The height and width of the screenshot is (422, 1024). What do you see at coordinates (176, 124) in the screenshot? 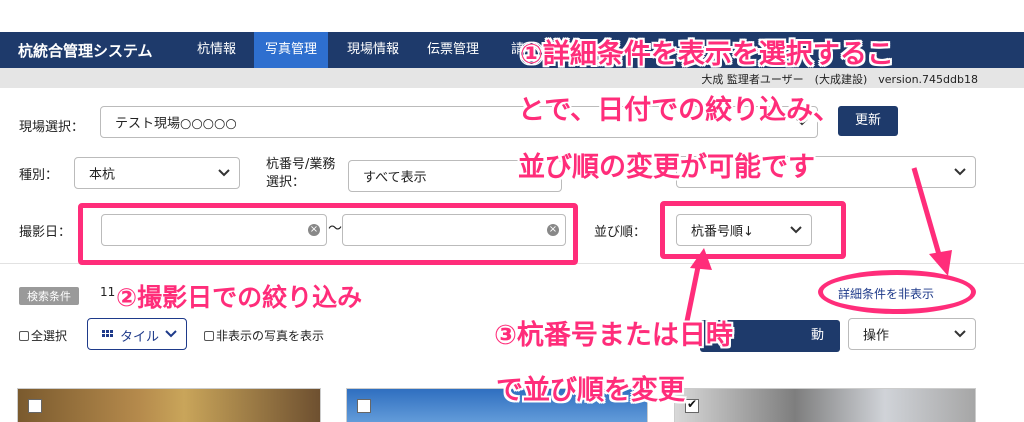
I see `site-select-value: テスト現場○○○○○` at bounding box center [176, 124].